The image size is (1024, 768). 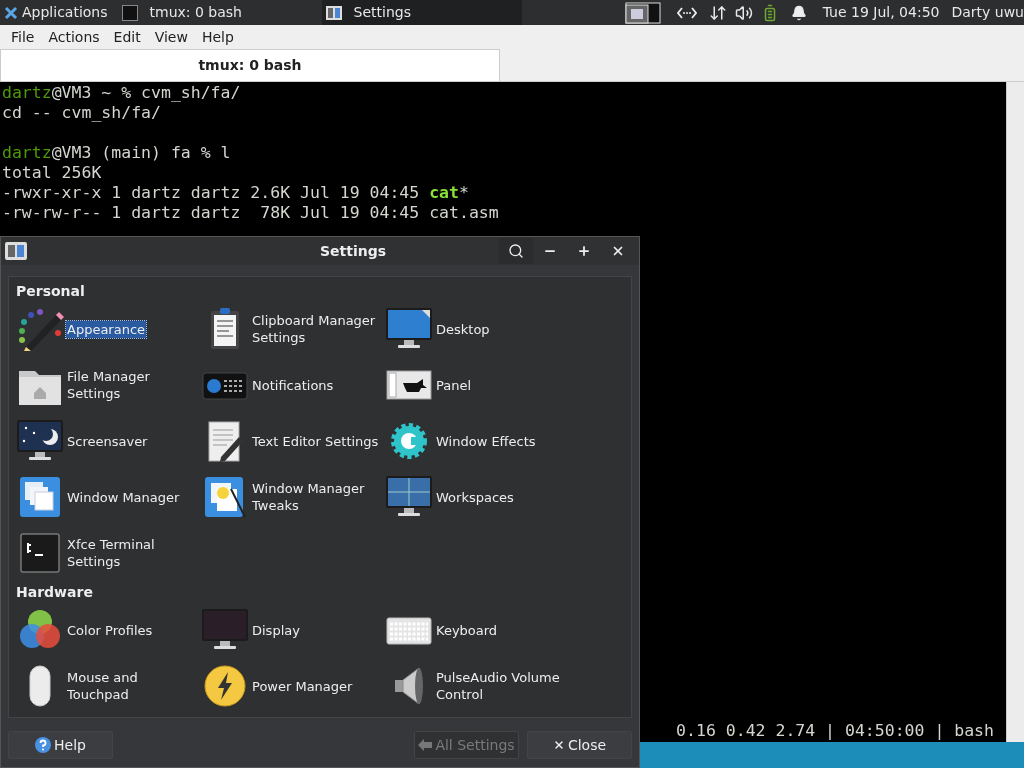 I want to click on settings-item: Power Manager, so click(x=302, y=686).